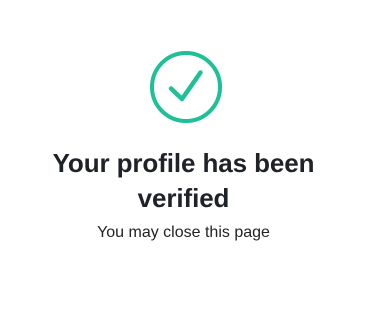 The width and height of the screenshot is (367, 327). What do you see at coordinates (183, 232) in the screenshot?
I see `status-message: You may close this page` at bounding box center [183, 232].